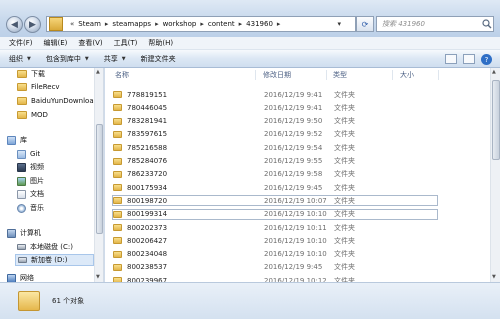  I want to click on file-name: 800238537, so click(147, 267).